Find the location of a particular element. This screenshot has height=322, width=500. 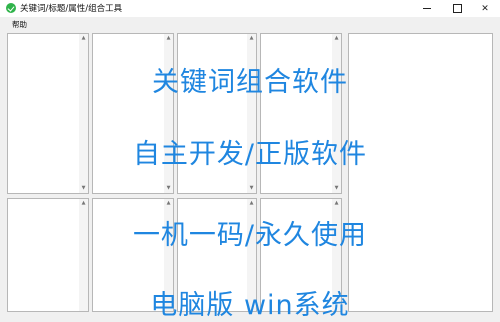

overlay-line-1: 关键词组合软件 is located at coordinates (250, 82).